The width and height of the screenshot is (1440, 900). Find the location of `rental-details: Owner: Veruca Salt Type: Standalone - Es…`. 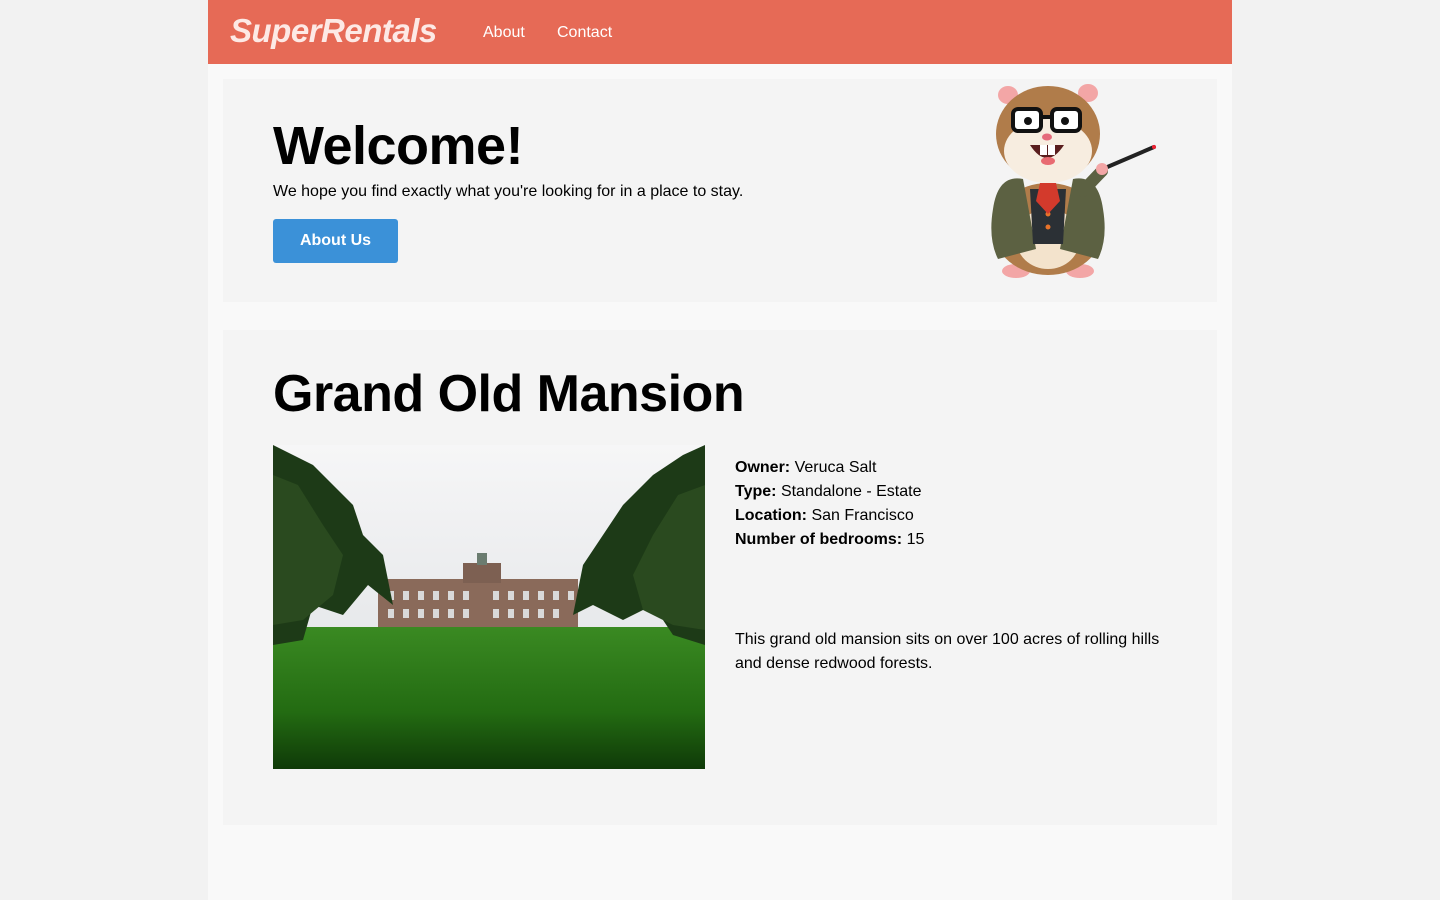

rental-details: Owner: Veruca Salt Type: Standalone - Es… is located at coordinates (829, 504).